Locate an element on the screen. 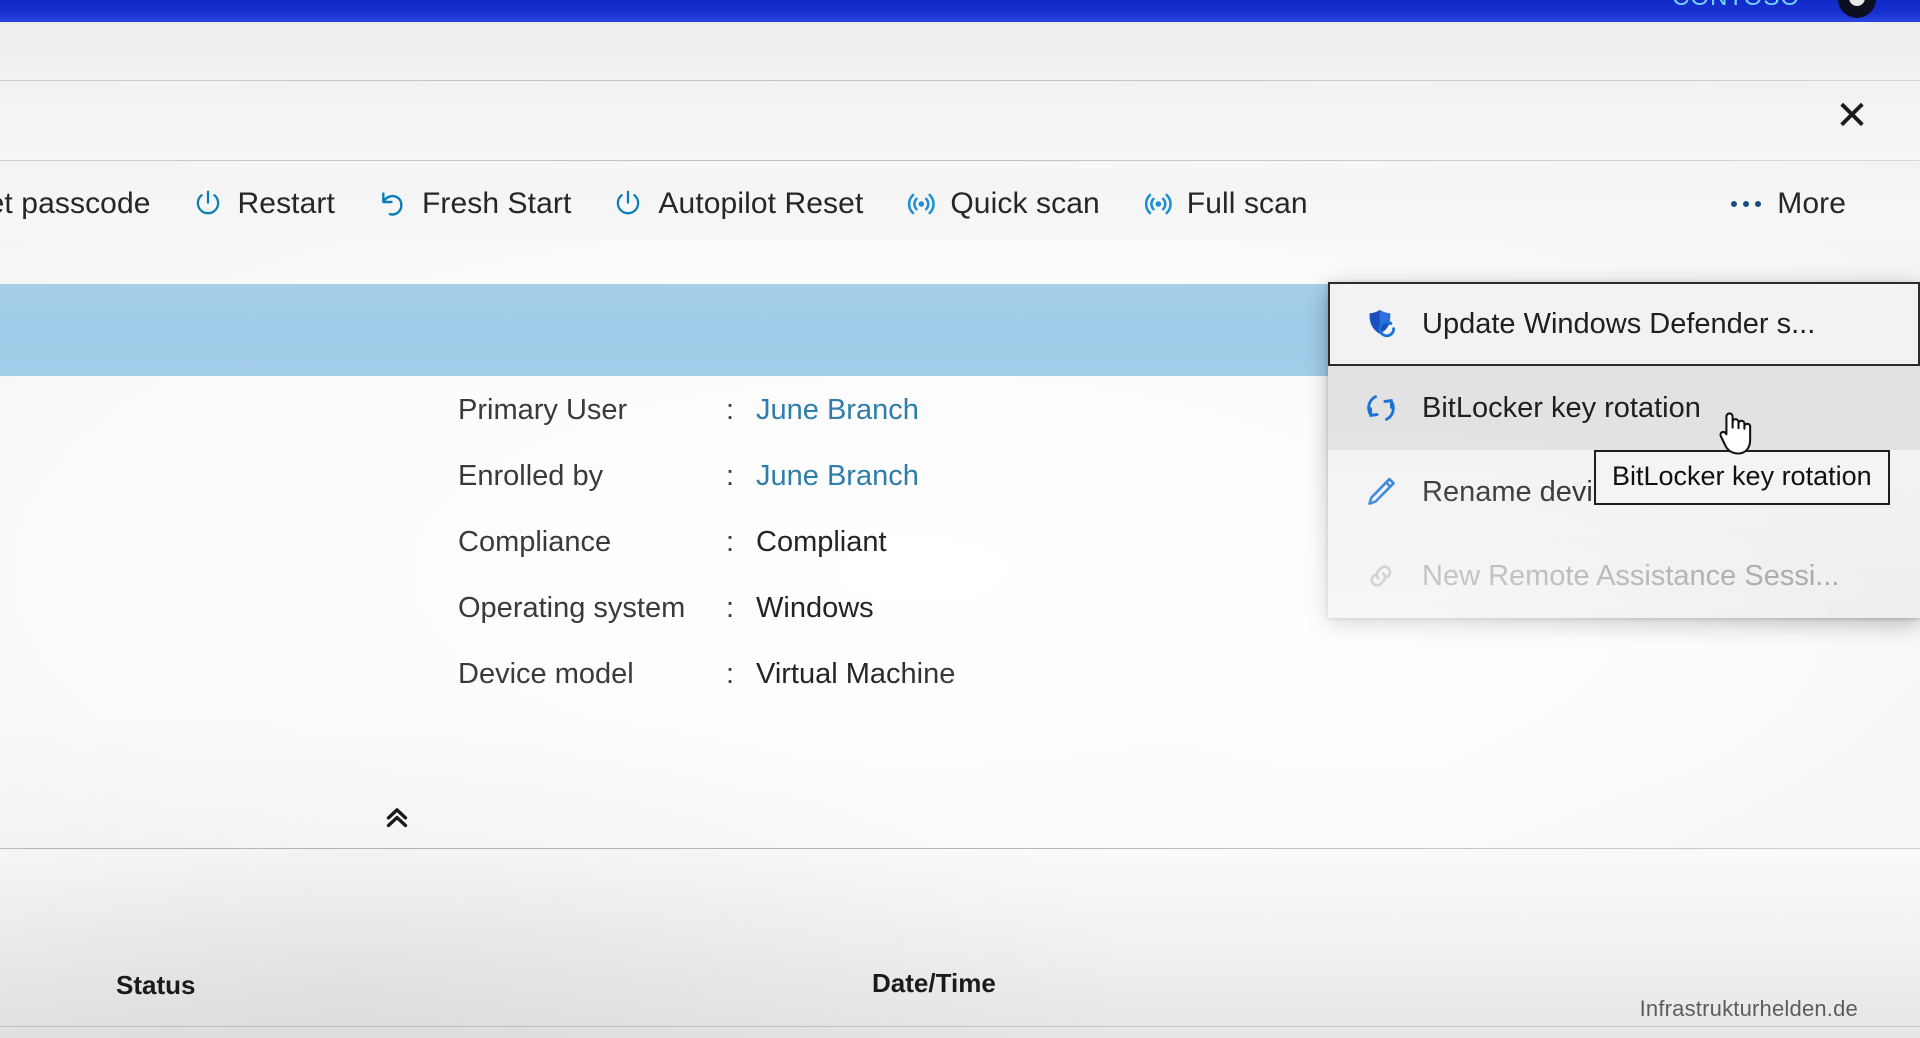  action-restart: Restart is located at coordinates (263, 204).